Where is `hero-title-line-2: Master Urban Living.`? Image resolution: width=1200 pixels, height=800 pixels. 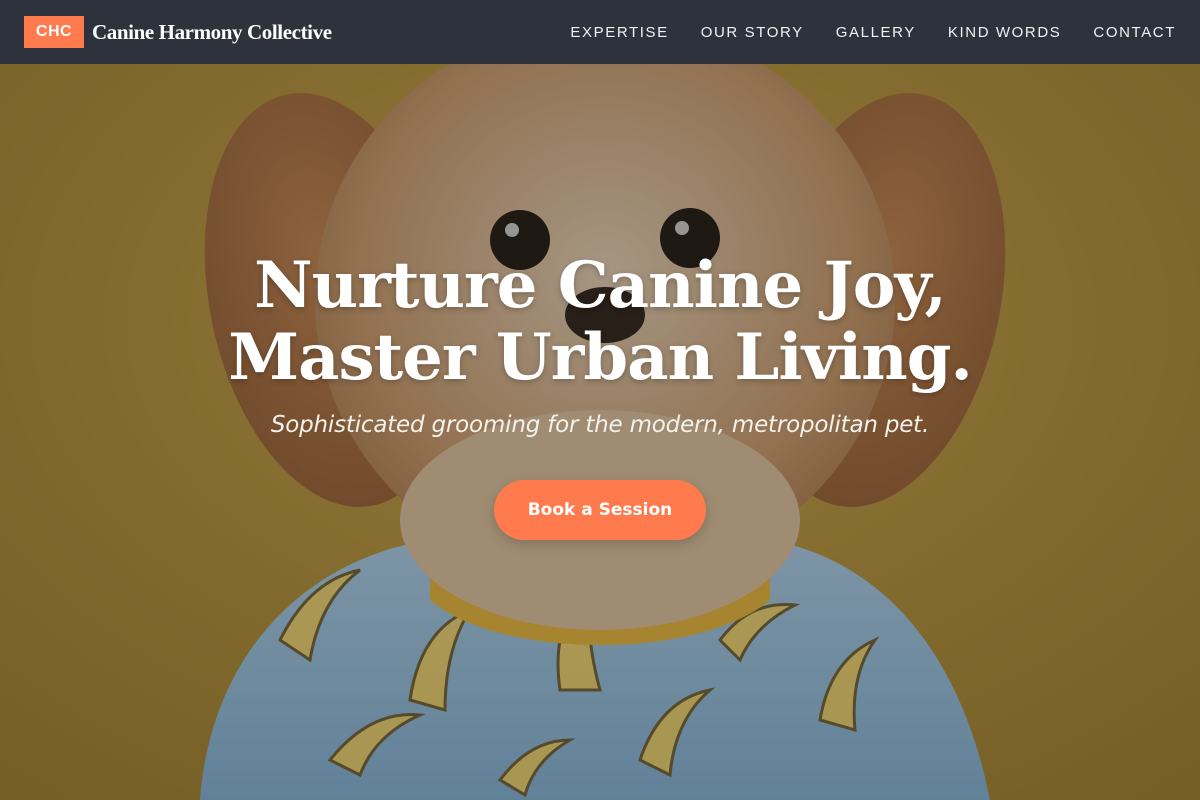 hero-title-line-2: Master Urban Living. is located at coordinates (600, 357).